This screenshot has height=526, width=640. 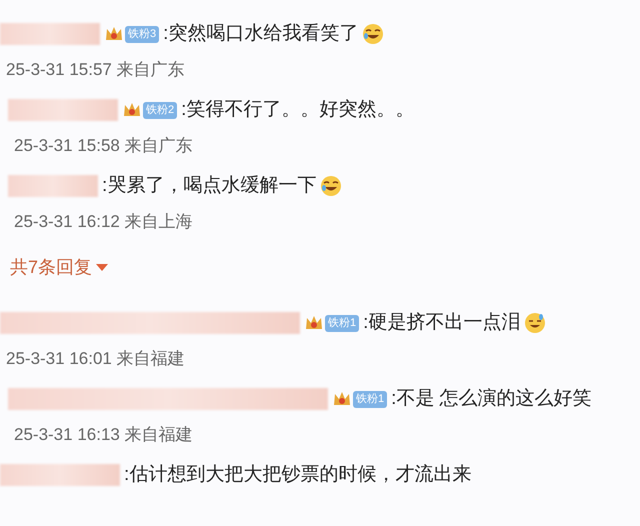 What do you see at coordinates (103, 145) in the screenshot?
I see `comment-time: 25-3-31 15:58 来自广东` at bounding box center [103, 145].